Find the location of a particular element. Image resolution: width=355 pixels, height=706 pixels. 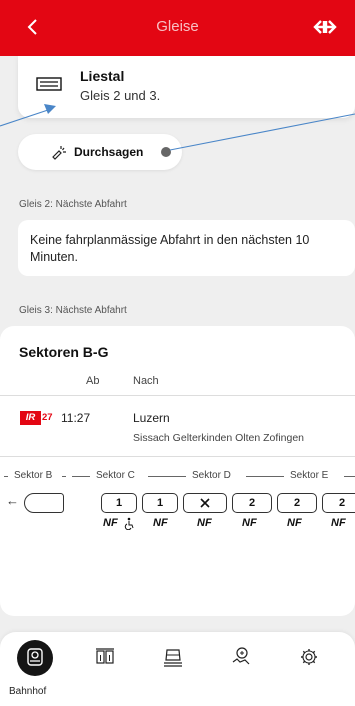

announcements-label: Durchsagen is located at coordinates (109, 152).